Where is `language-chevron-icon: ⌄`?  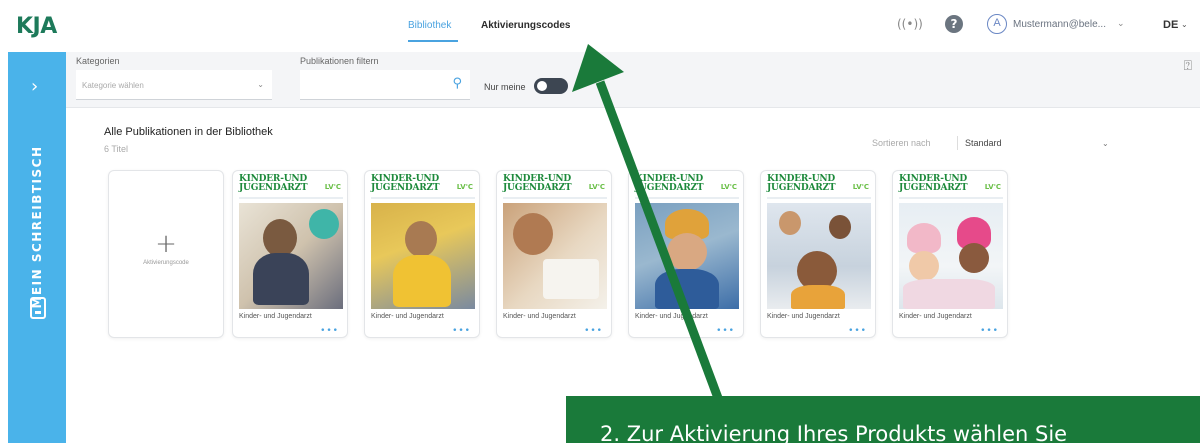 language-chevron-icon: ⌄ is located at coordinates (1184, 24).